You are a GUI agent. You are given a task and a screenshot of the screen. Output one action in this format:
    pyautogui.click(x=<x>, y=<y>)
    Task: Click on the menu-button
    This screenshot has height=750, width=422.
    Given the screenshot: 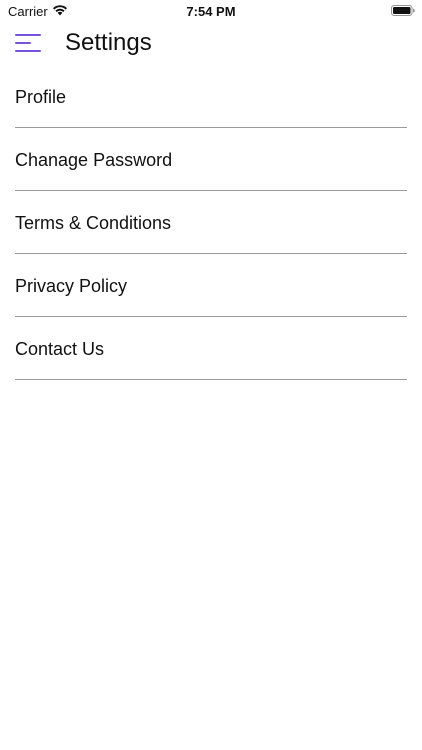 What is the action you would take?
    pyautogui.click(x=28, y=43)
    